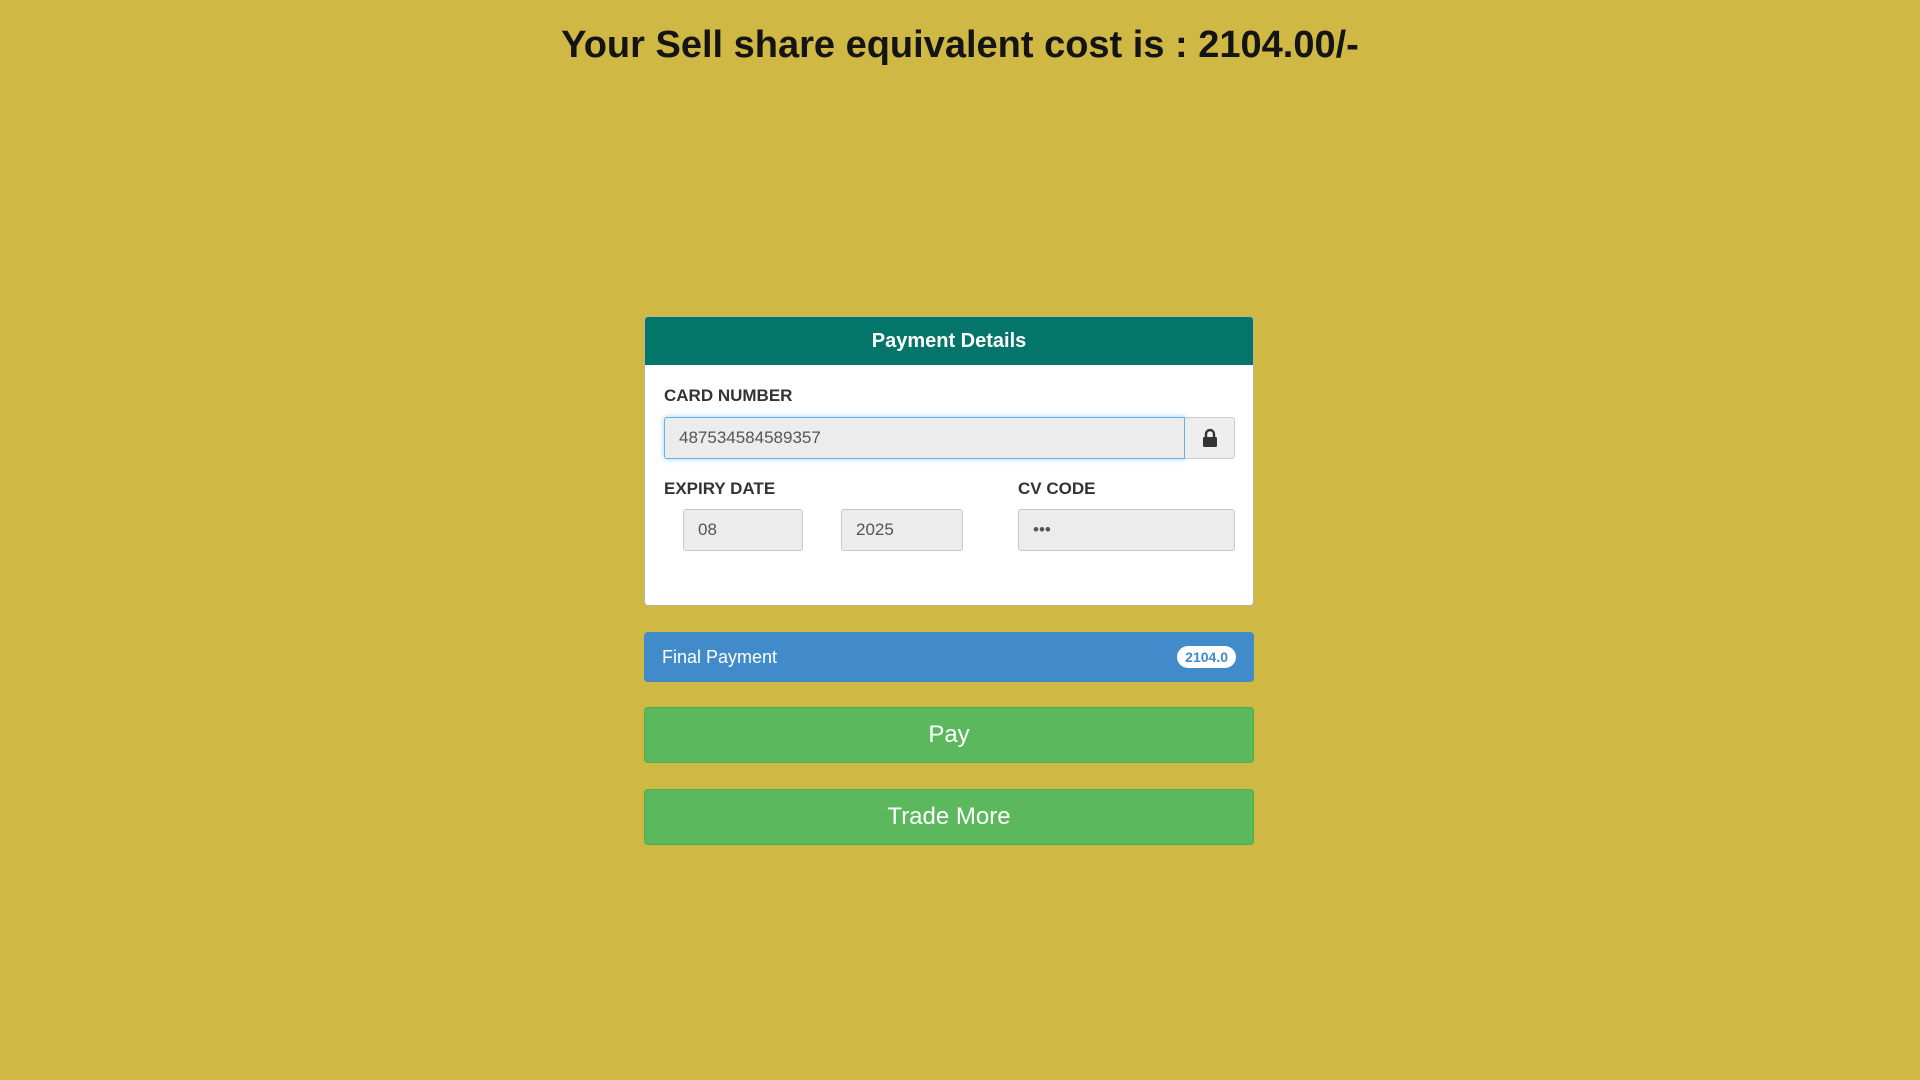 The image size is (1920, 1080). Describe the element at coordinates (949, 817) in the screenshot. I see `trade-more-button: Trade More` at that location.